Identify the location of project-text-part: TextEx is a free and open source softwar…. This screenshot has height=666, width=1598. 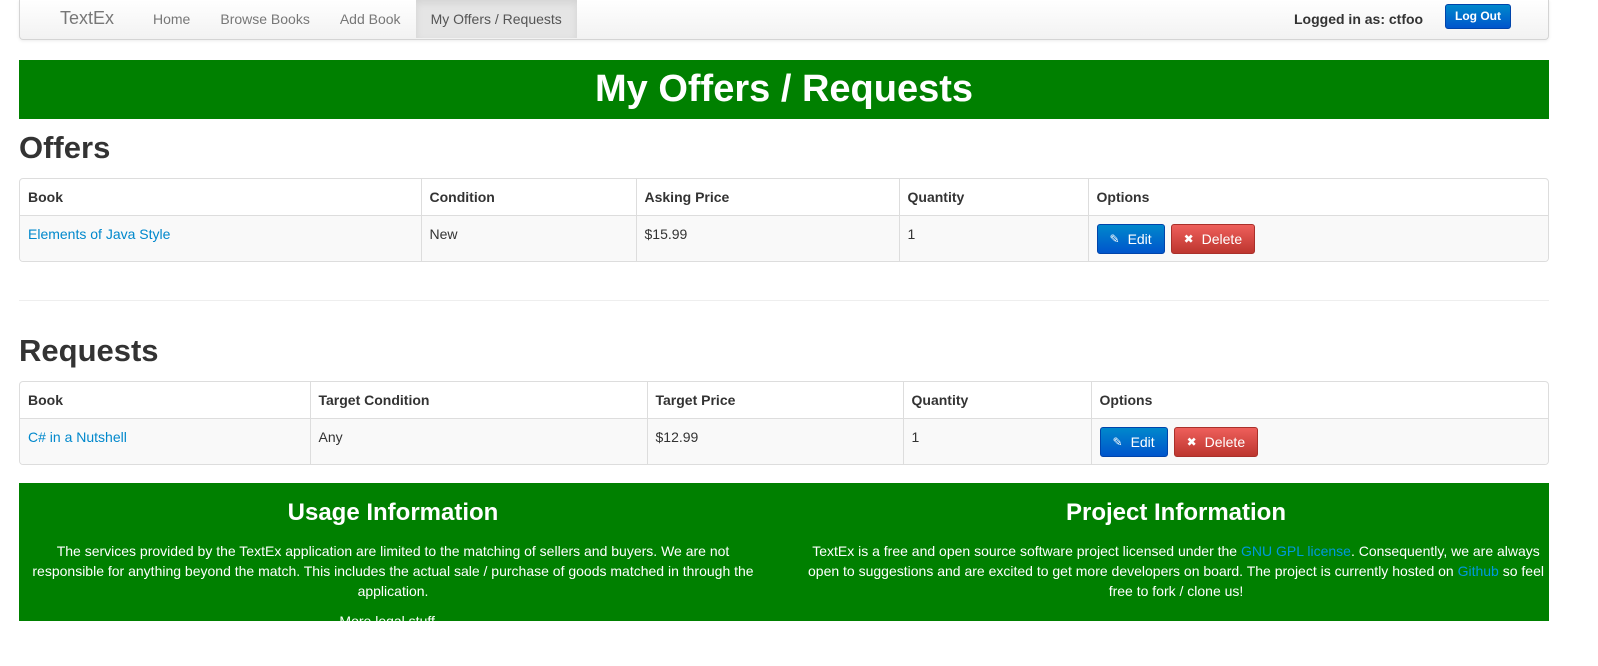
(1026, 551).